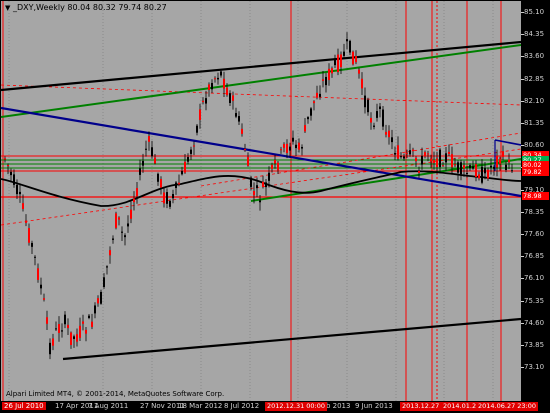 Image resolution: width=550 pixels, height=413 pixels. Describe the element at coordinates (534, 300) in the screenshot. I see `price-label: 75.35` at that location.